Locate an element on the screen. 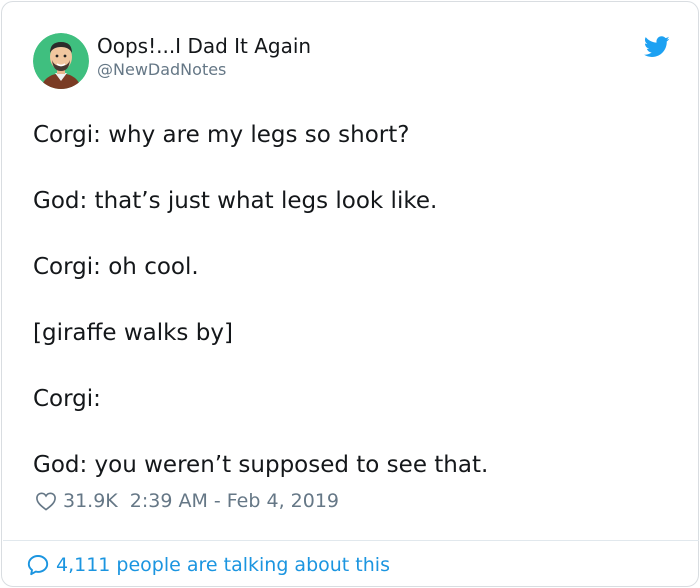 This screenshot has width=700, height=588. divider is located at coordinates (351, 540).